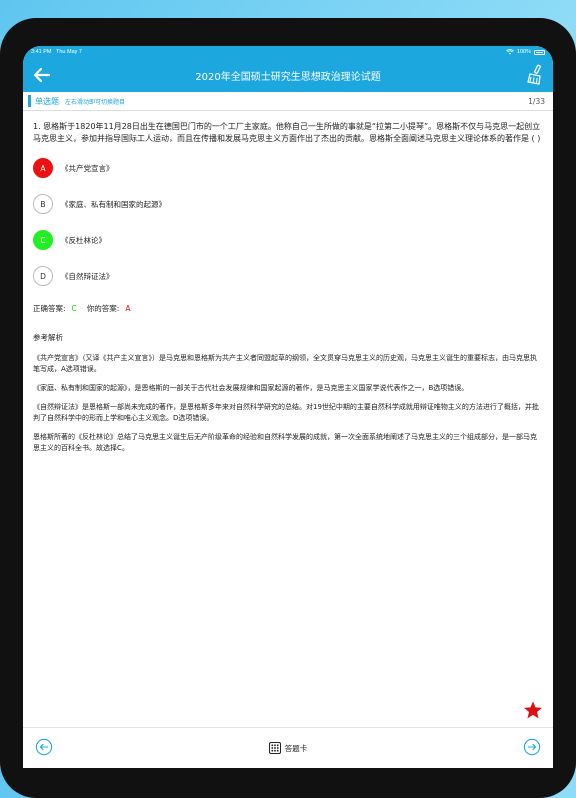  Describe the element at coordinates (288, 101) in the screenshot. I see `question-info-bar: 单选题 左右滑动即可切换题目 1/33` at that location.